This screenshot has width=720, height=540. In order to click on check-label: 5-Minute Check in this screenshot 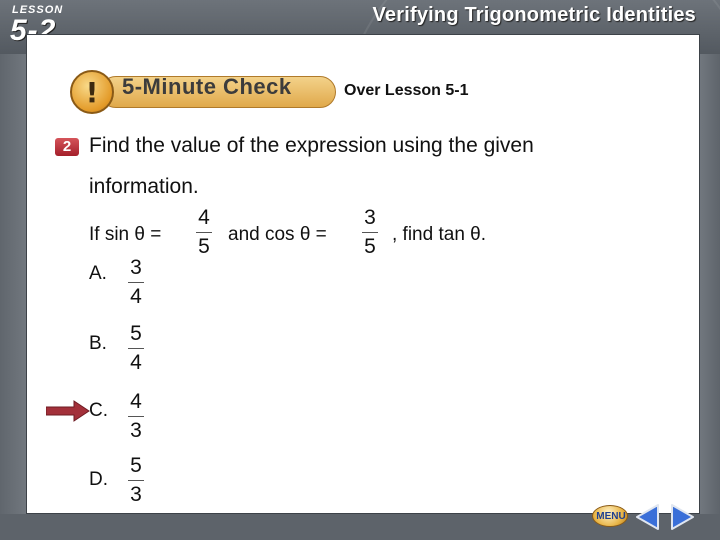, I will do `click(207, 86)`.